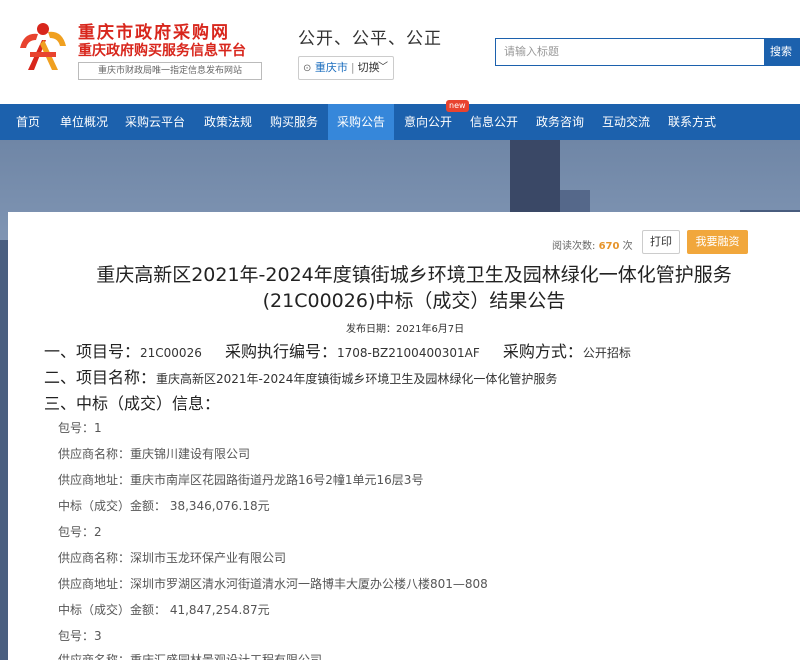 The height and width of the screenshot is (660, 800). What do you see at coordinates (43, 47) in the screenshot?
I see `logo-emblem-icon` at bounding box center [43, 47].